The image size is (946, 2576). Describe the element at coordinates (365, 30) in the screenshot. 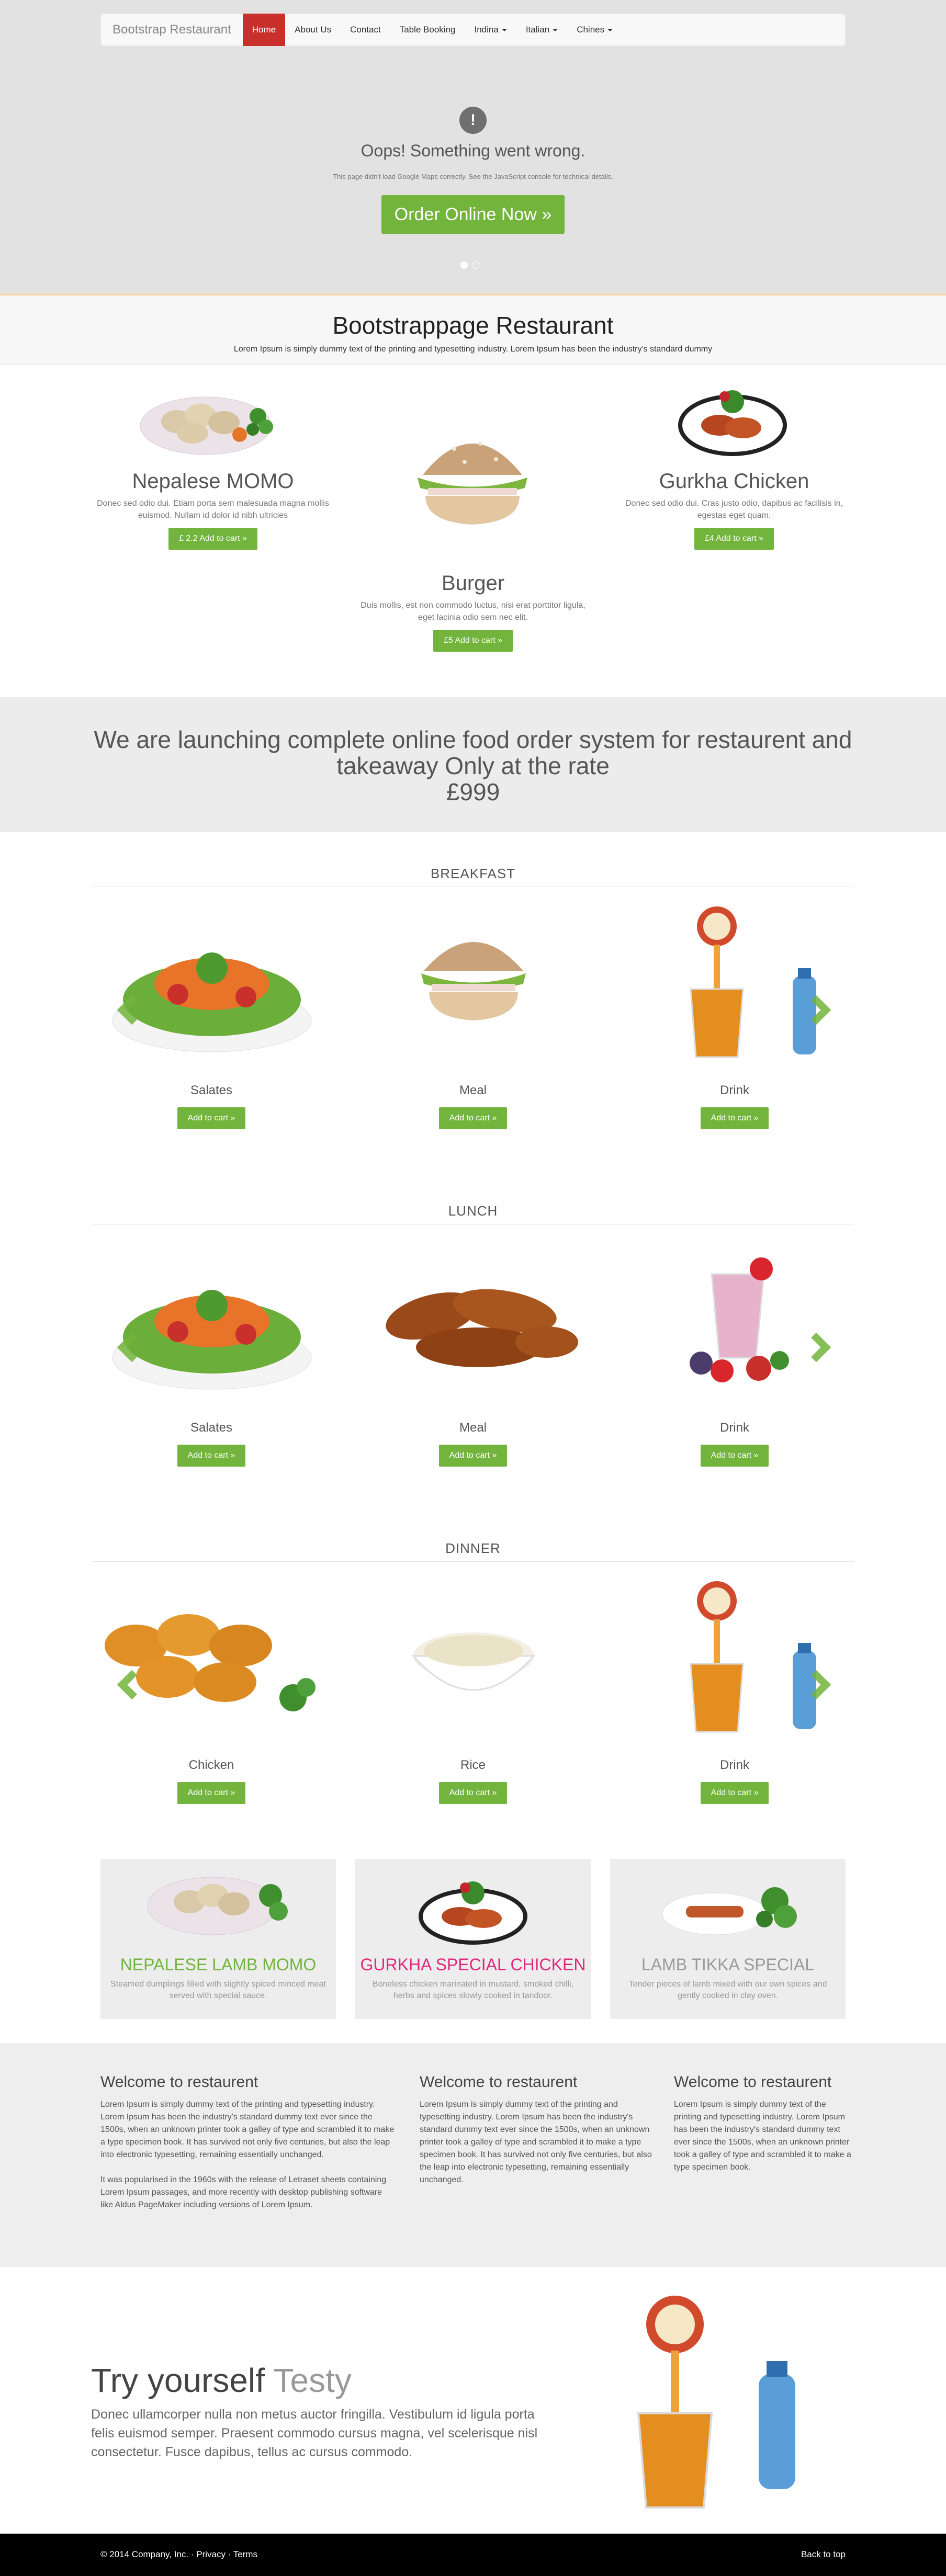

I see `nav-contact: Contact` at that location.